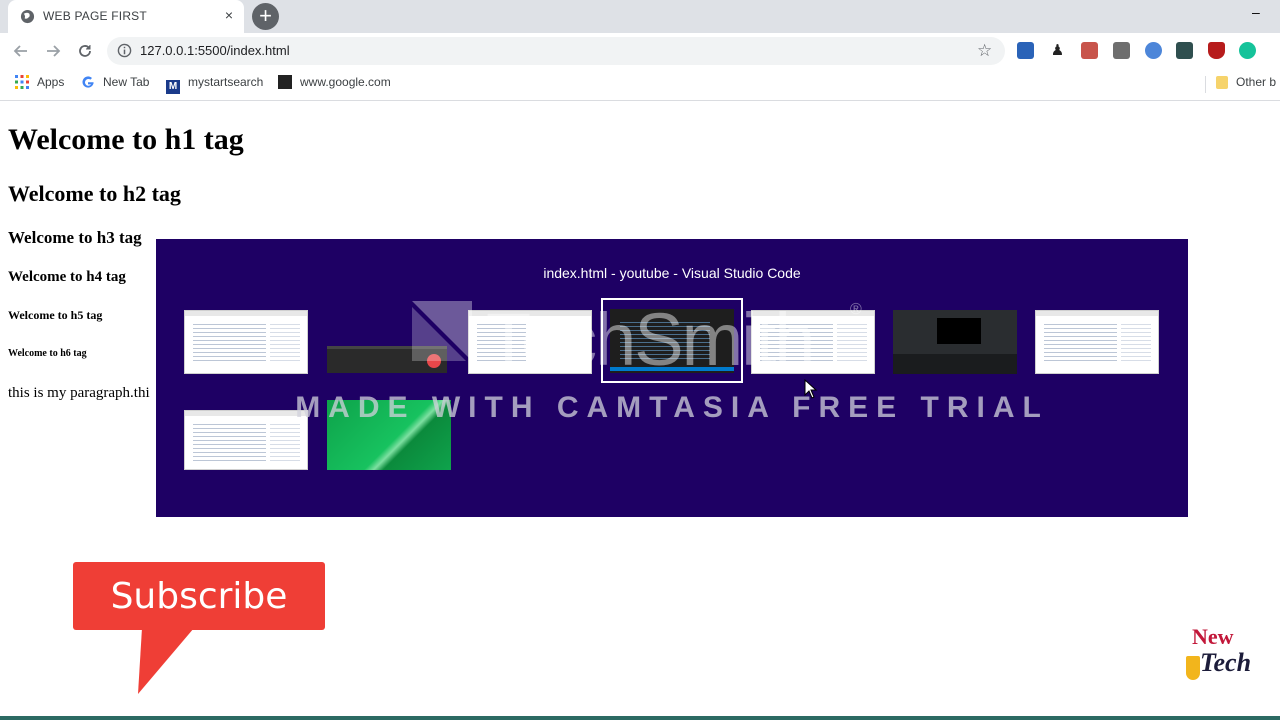 The image size is (1280, 720). What do you see at coordinates (88, 82) in the screenshot?
I see `google-g-icon` at bounding box center [88, 82].